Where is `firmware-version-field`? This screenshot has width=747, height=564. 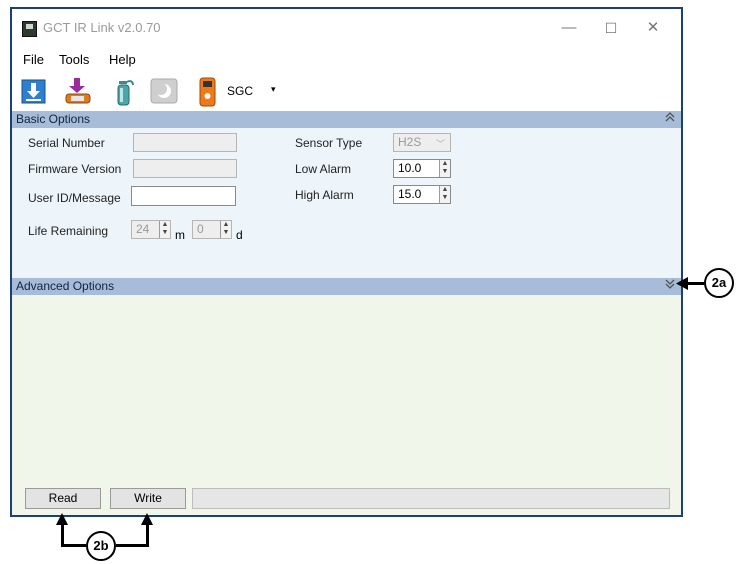 firmware-version-field is located at coordinates (185, 168).